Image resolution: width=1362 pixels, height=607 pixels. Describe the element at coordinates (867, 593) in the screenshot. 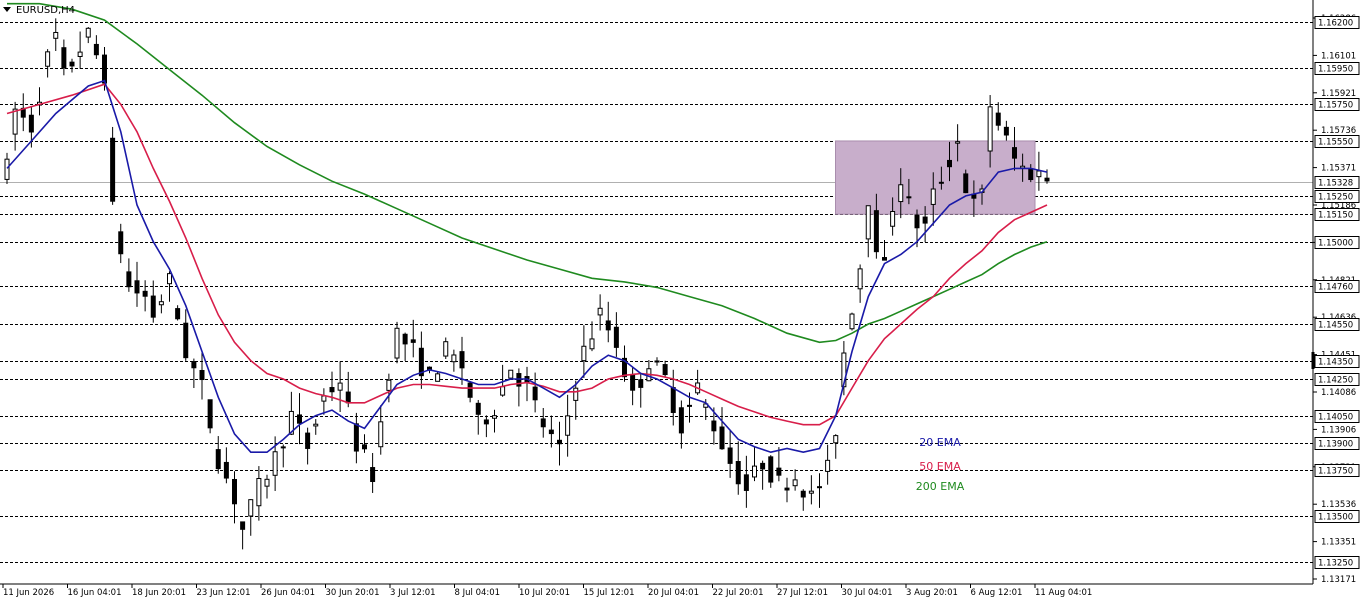

I see `time-tick-label: 30 Jul 04:01` at that location.